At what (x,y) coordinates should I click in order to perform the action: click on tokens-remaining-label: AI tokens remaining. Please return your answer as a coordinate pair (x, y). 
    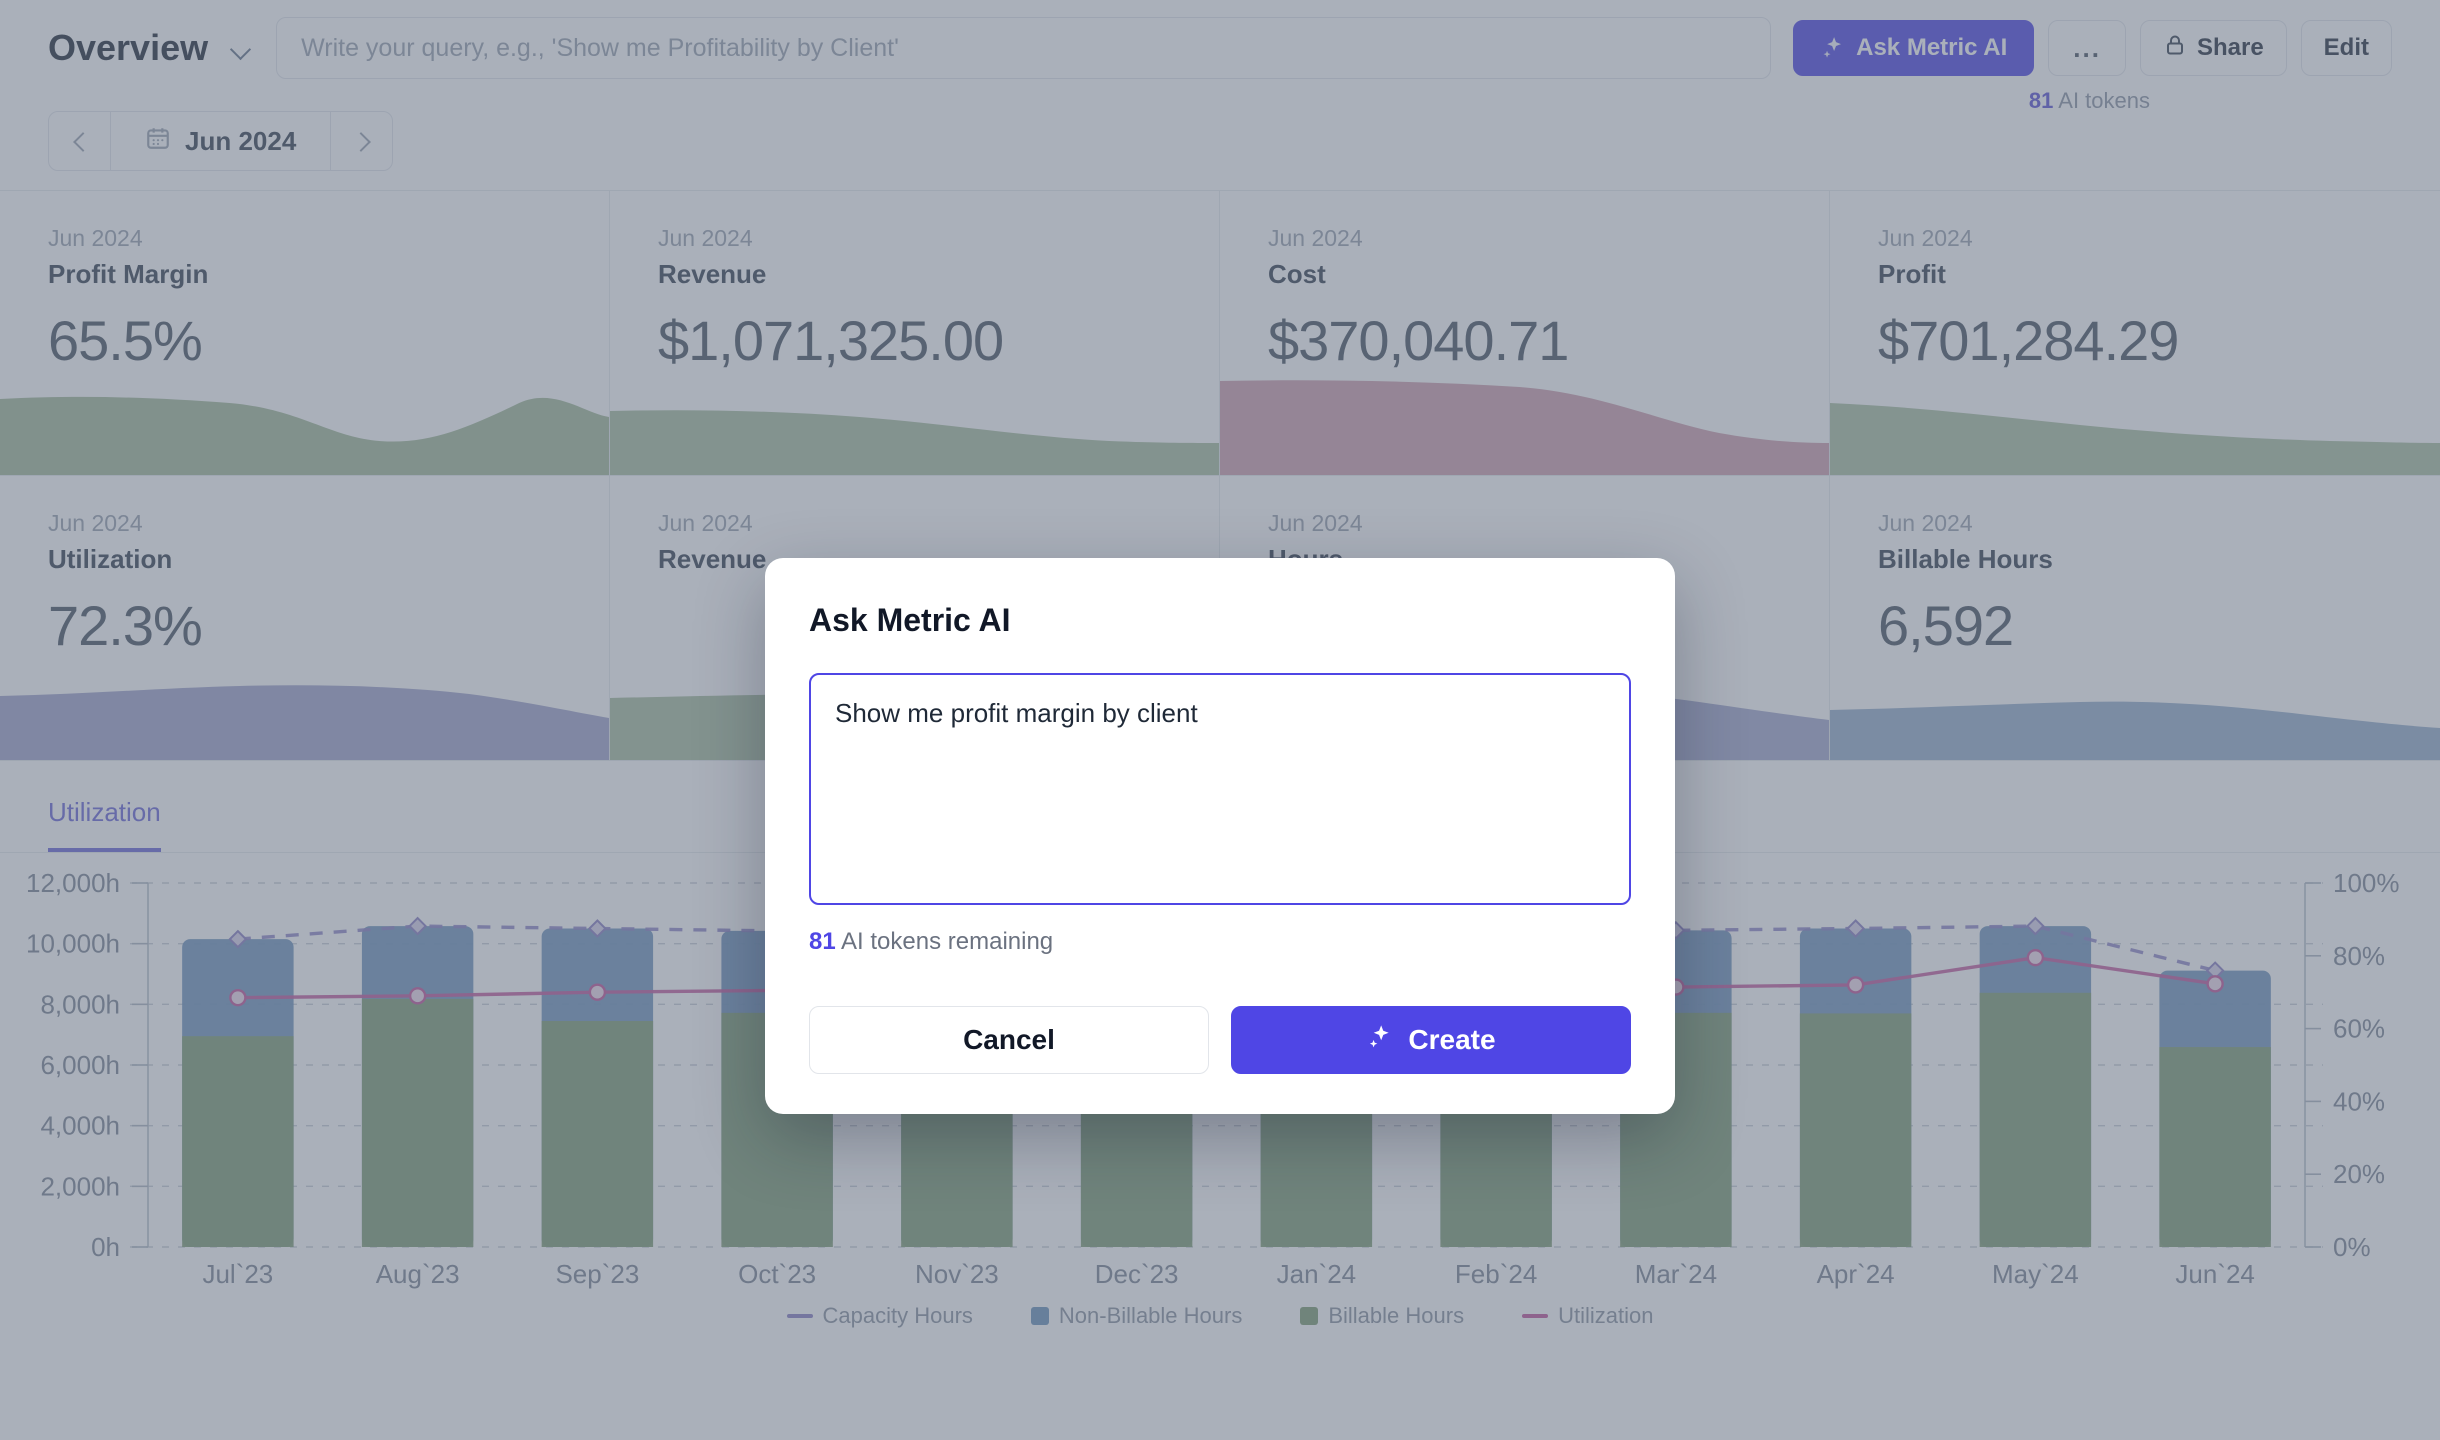
    Looking at the image, I should click on (947, 941).